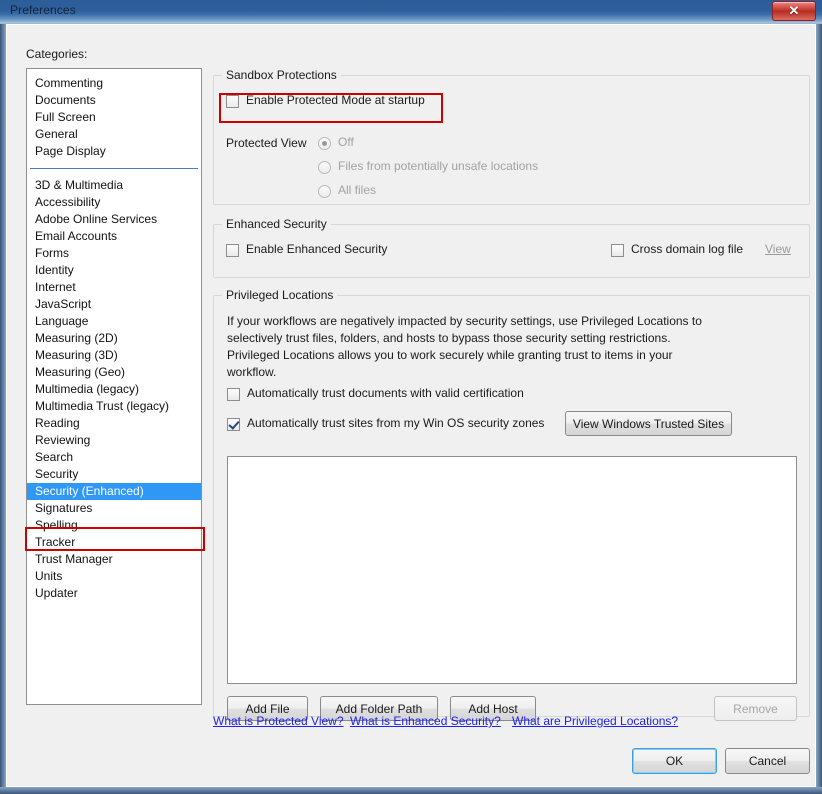 The width and height of the screenshot is (822, 794). What do you see at coordinates (114, 134) in the screenshot?
I see `sidebar-item-general: General` at bounding box center [114, 134].